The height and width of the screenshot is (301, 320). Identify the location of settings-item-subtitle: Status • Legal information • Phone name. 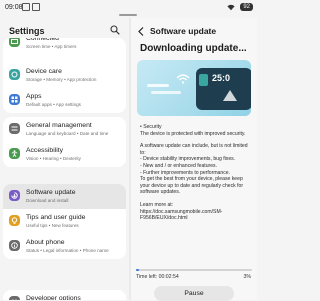
(67, 250).